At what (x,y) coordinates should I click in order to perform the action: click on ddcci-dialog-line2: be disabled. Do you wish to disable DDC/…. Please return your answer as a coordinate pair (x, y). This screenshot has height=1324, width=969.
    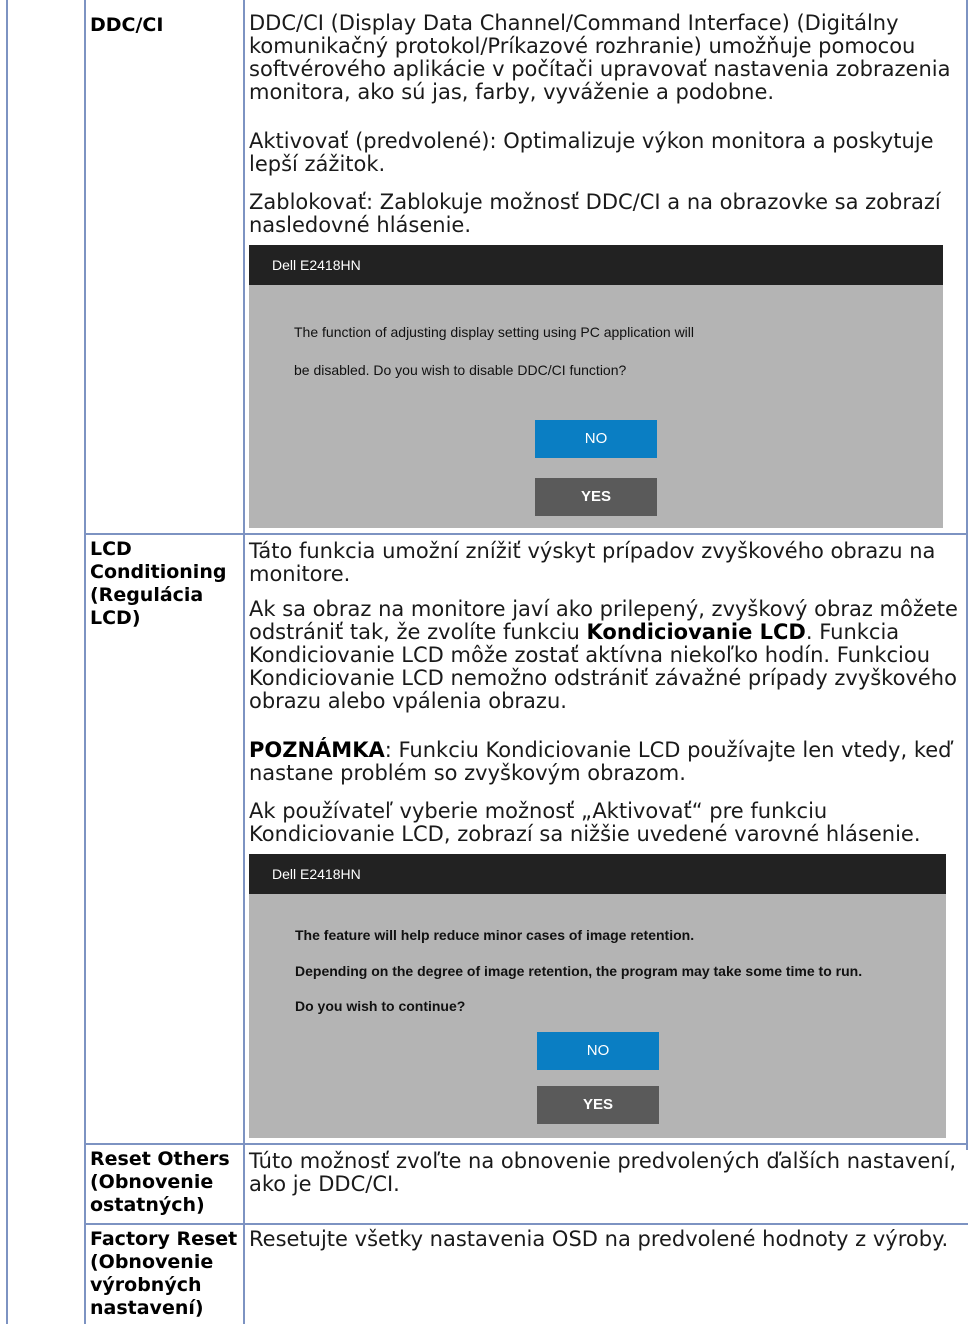
    Looking at the image, I should click on (460, 370).